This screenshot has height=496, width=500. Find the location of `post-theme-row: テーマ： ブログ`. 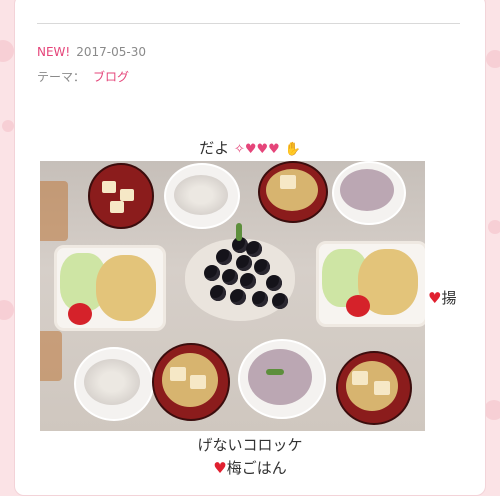

post-theme-row: テーマ： ブログ is located at coordinates (83, 76).